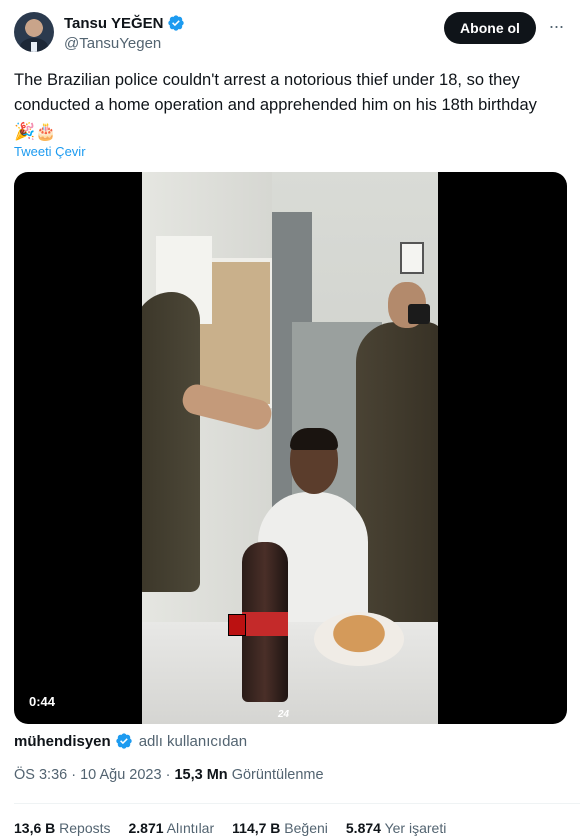 This screenshot has height=839, width=580. Describe the element at coordinates (256, 828) in the screenshot. I see `likes-count: 114,7 B` at that location.